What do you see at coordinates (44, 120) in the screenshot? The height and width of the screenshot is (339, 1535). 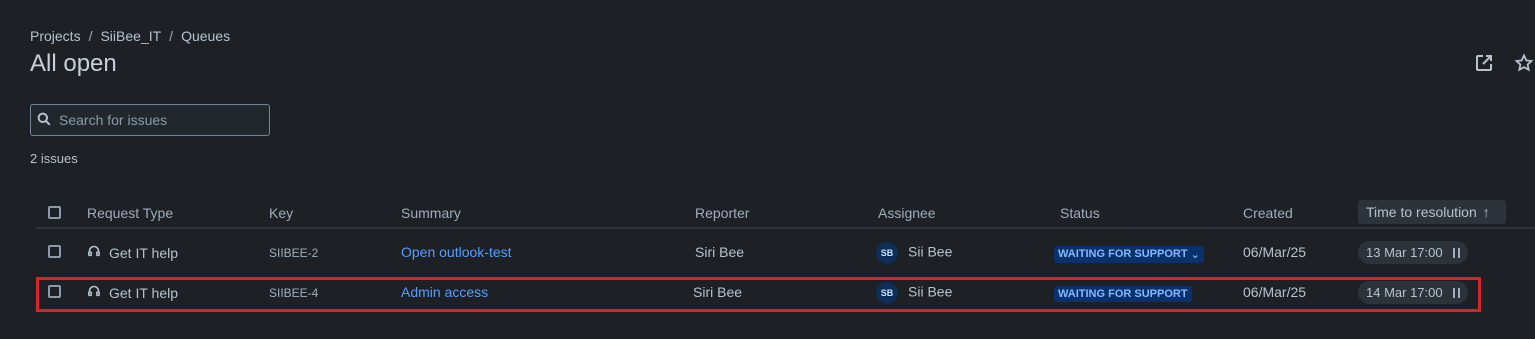 I see `search-icon` at bounding box center [44, 120].